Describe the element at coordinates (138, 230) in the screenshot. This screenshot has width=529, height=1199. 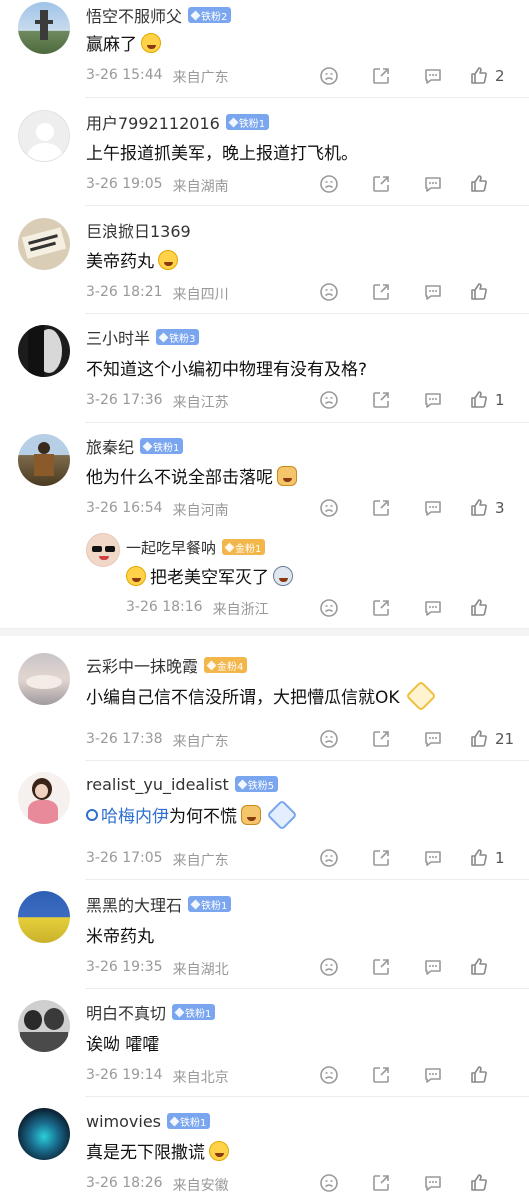
I see `username: 巨浪掀日1369` at that location.